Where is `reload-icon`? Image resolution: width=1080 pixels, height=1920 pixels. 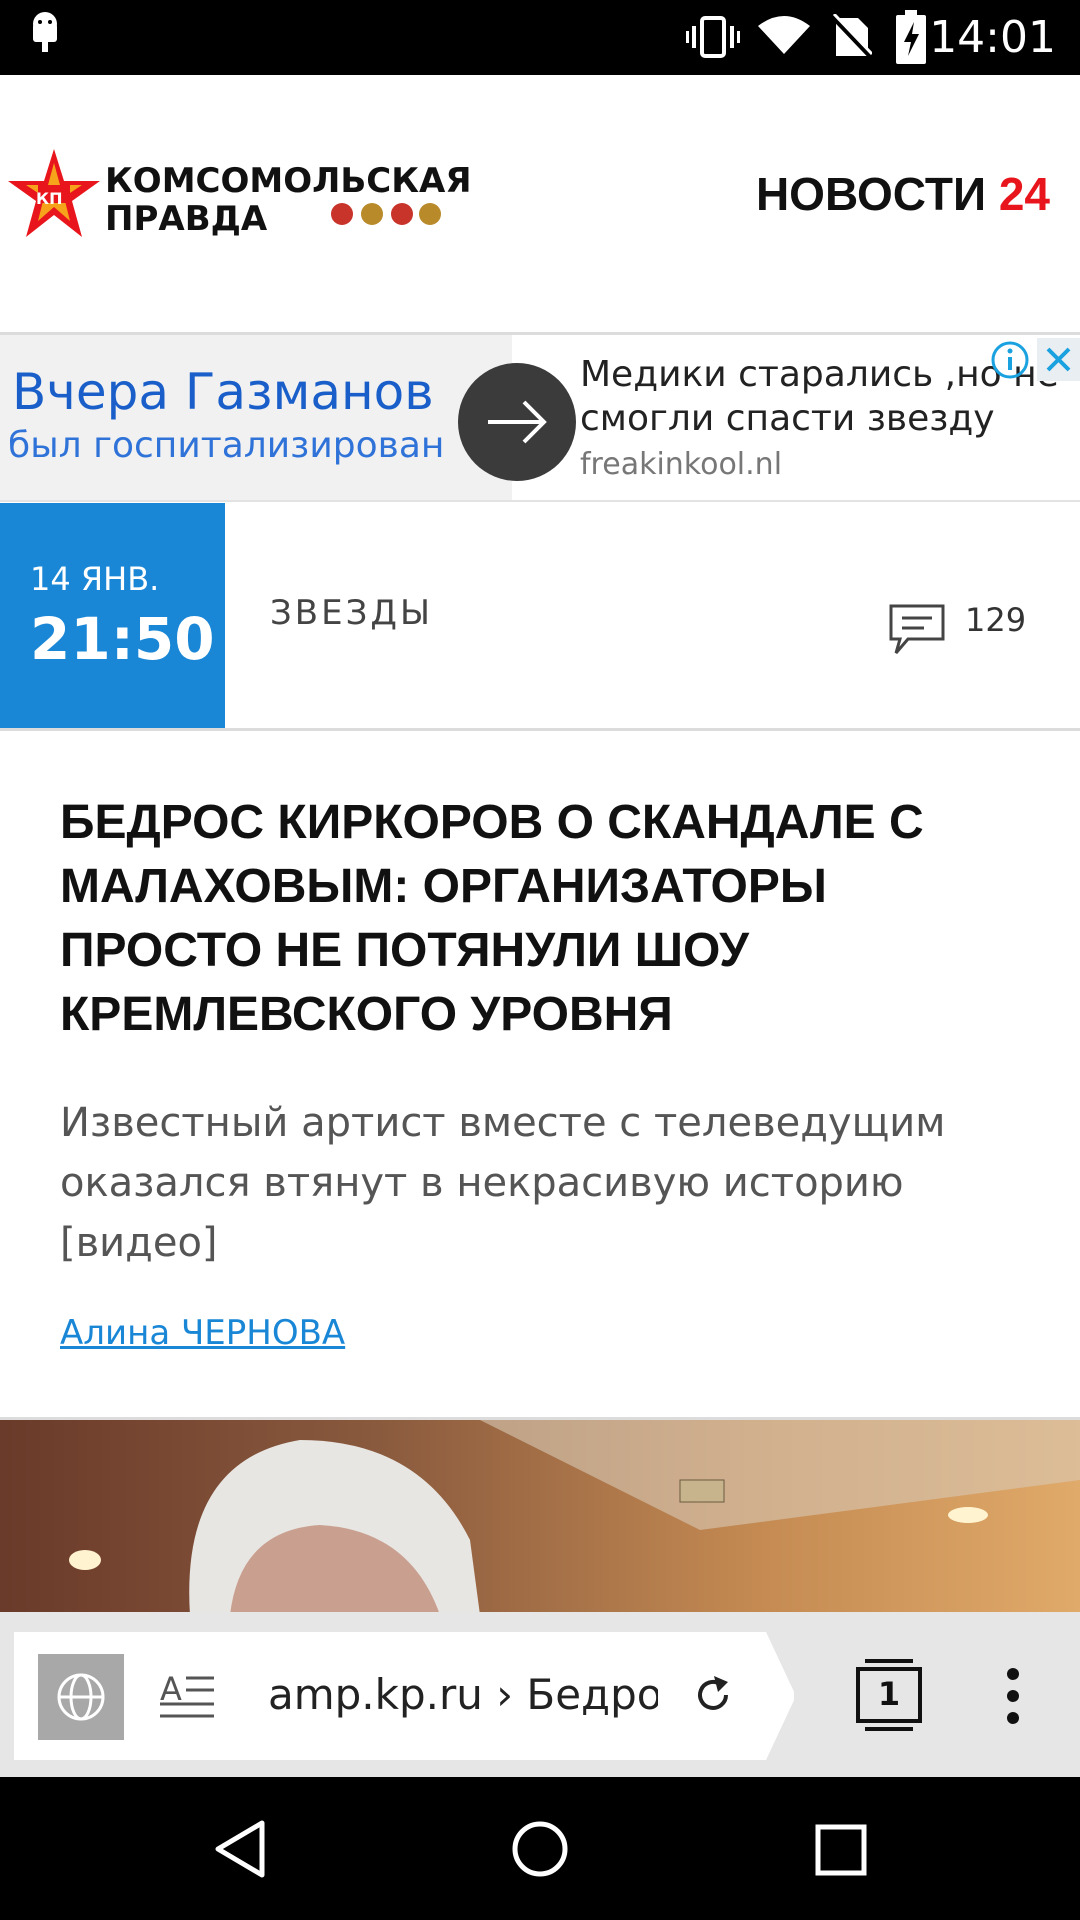
reload-icon is located at coordinates (713, 1695).